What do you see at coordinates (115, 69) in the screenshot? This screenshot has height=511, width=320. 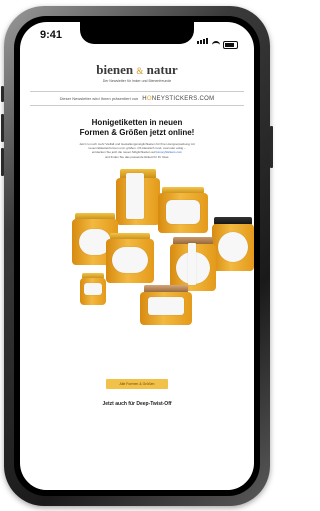 I see `brand-left: bienen` at bounding box center [115, 69].